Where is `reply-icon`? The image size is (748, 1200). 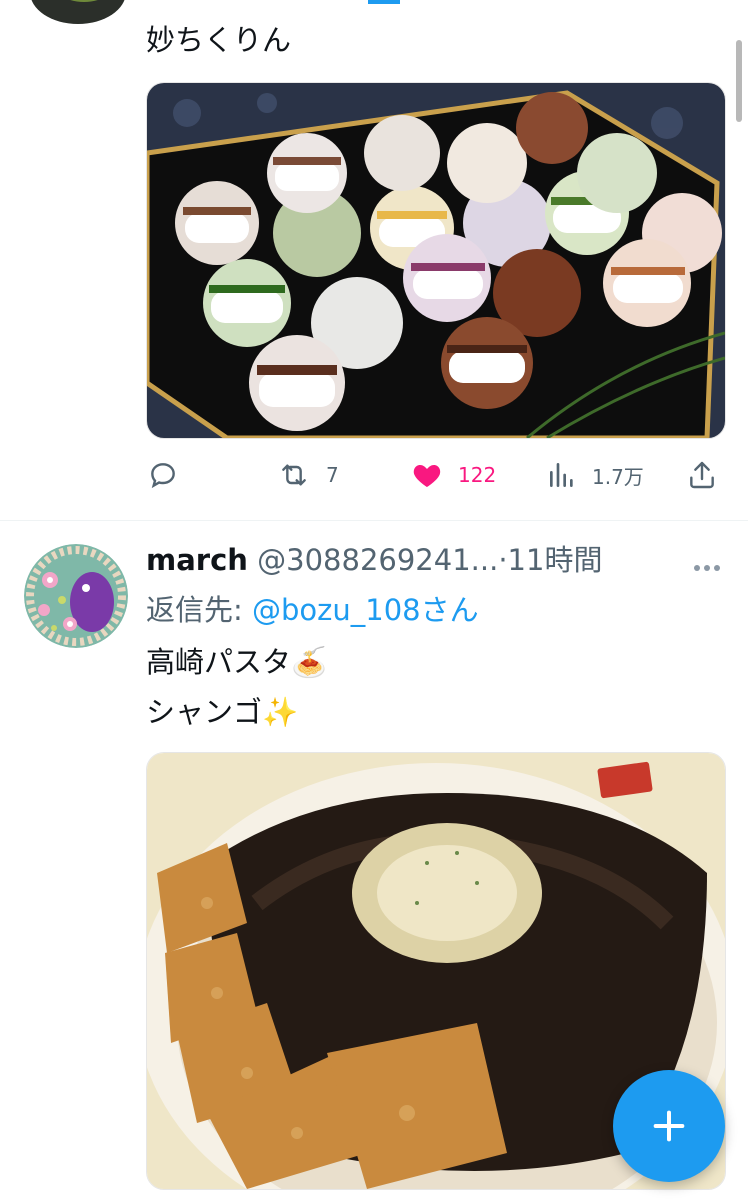 reply-icon is located at coordinates (163, 476).